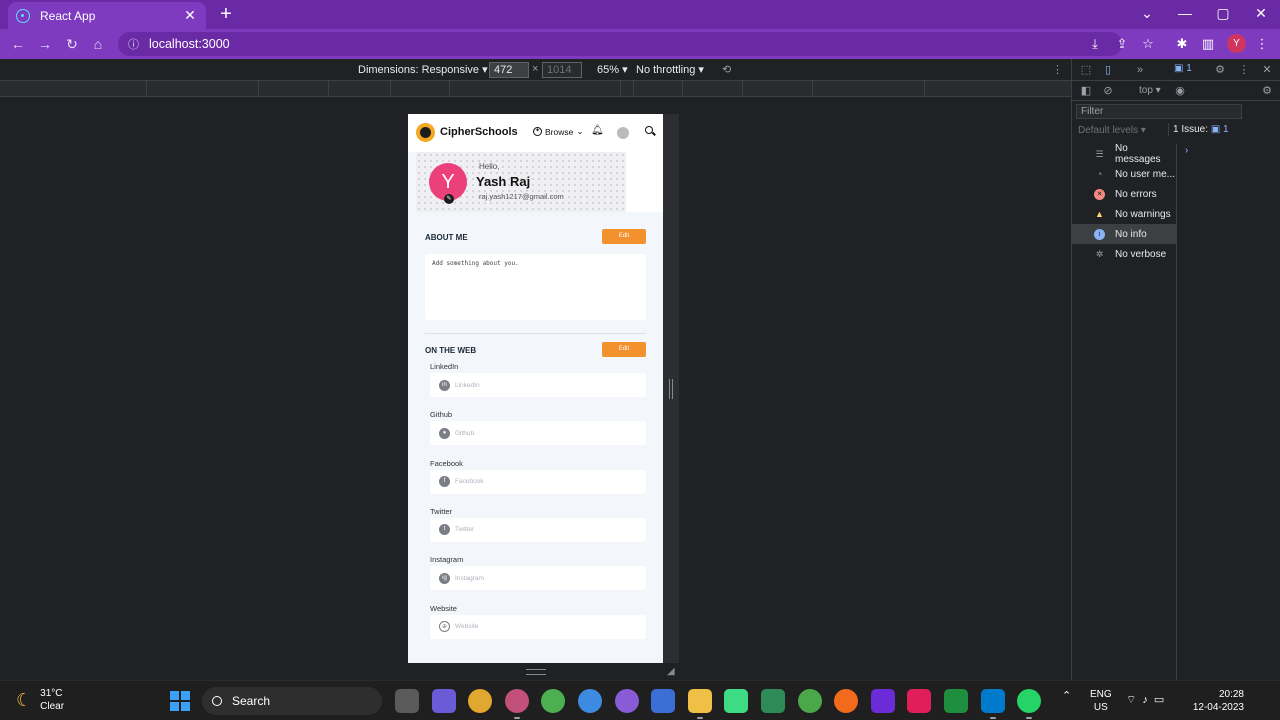  What do you see at coordinates (1147, 14) in the screenshot?
I see `tab-search-icon: ⌄` at bounding box center [1147, 14].